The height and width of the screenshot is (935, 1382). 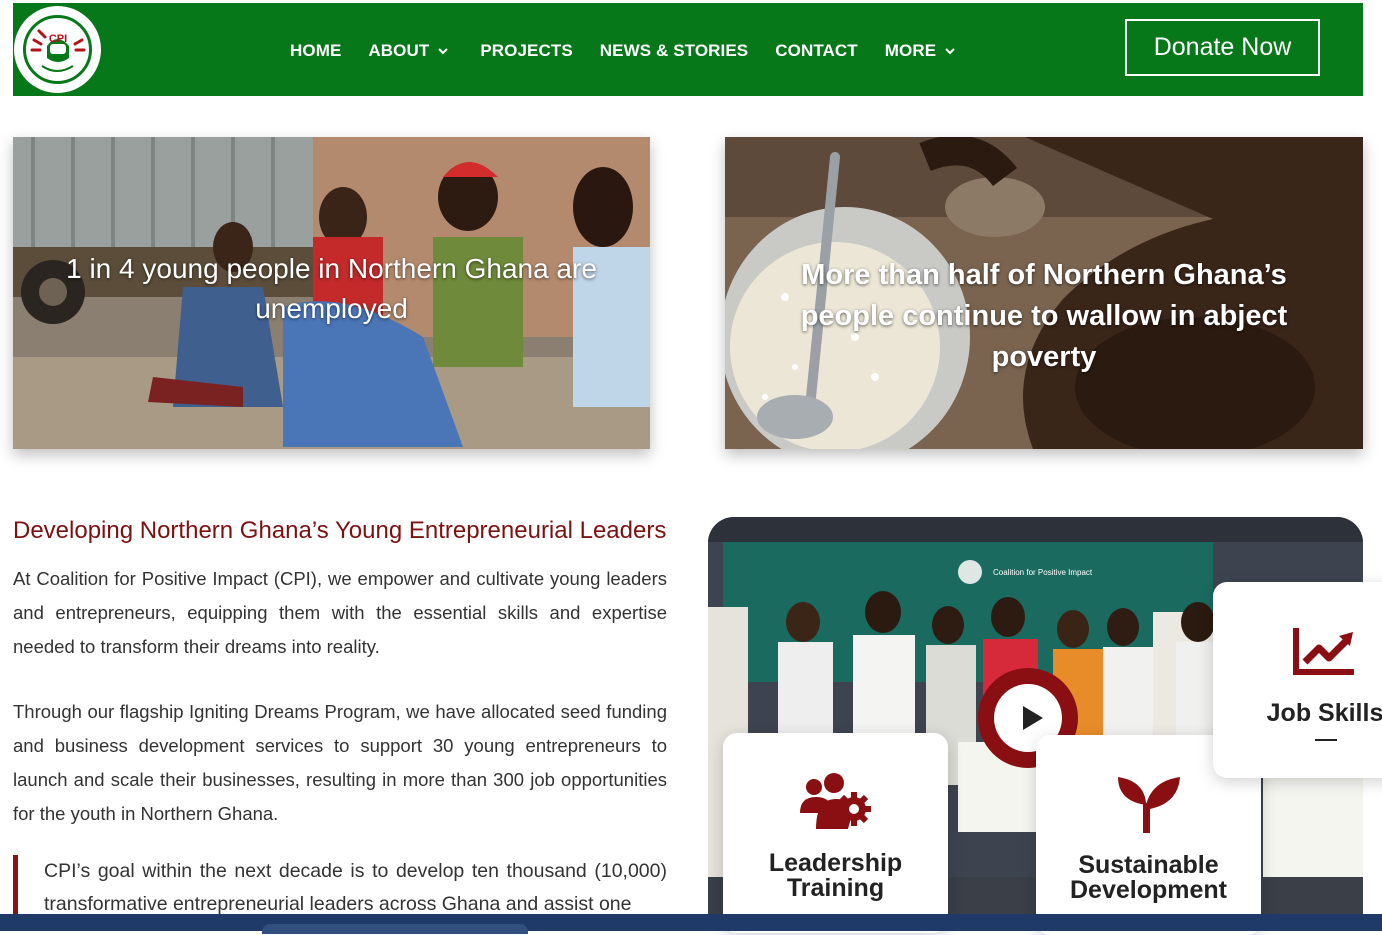 I want to click on nav-contact: CONTACT, so click(x=816, y=51).